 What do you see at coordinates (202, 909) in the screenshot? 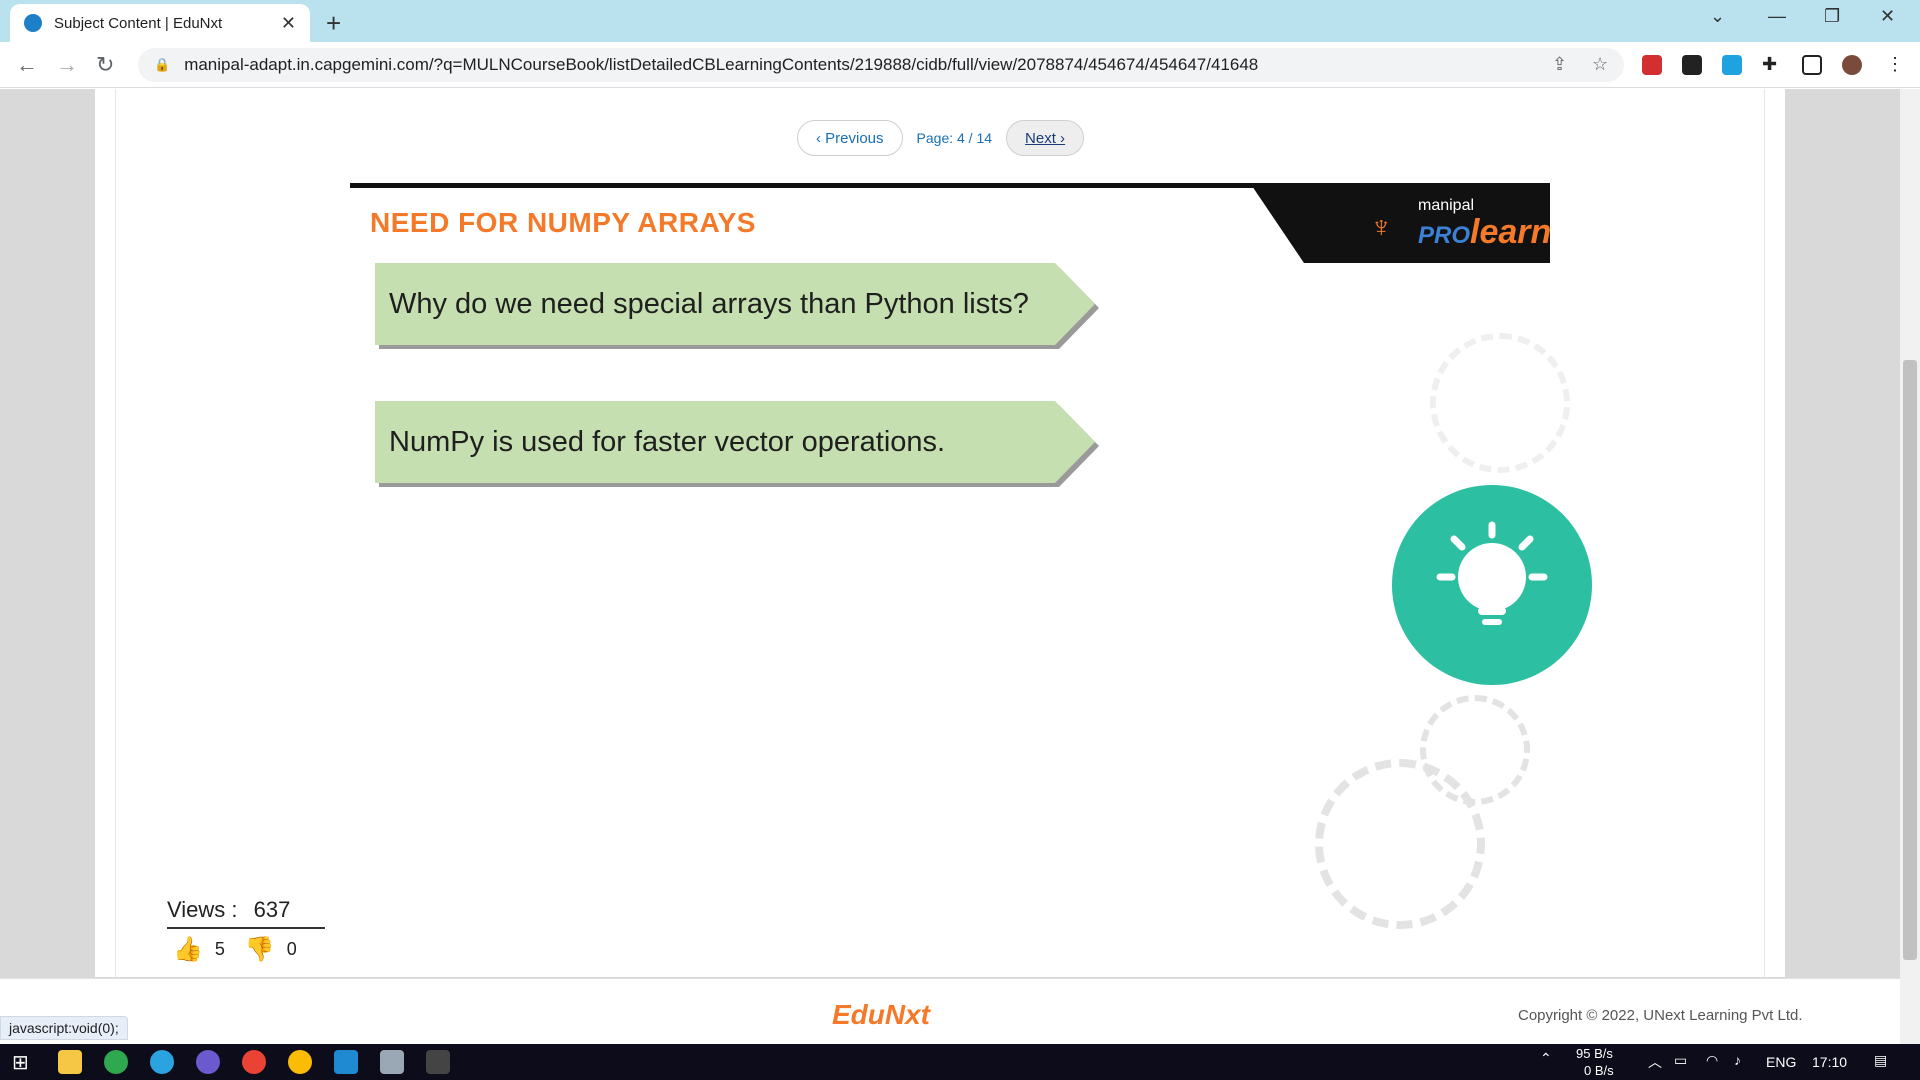
I see `views-label: Views :` at bounding box center [202, 909].